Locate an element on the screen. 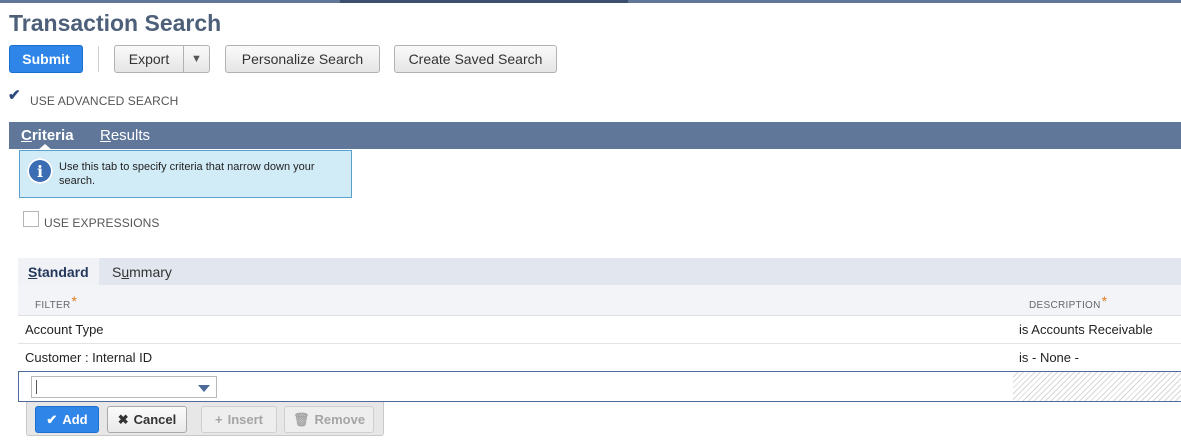 This screenshot has width=1181, height=443. row-description-cell: is Accounts Receivable is located at coordinates (1086, 329).